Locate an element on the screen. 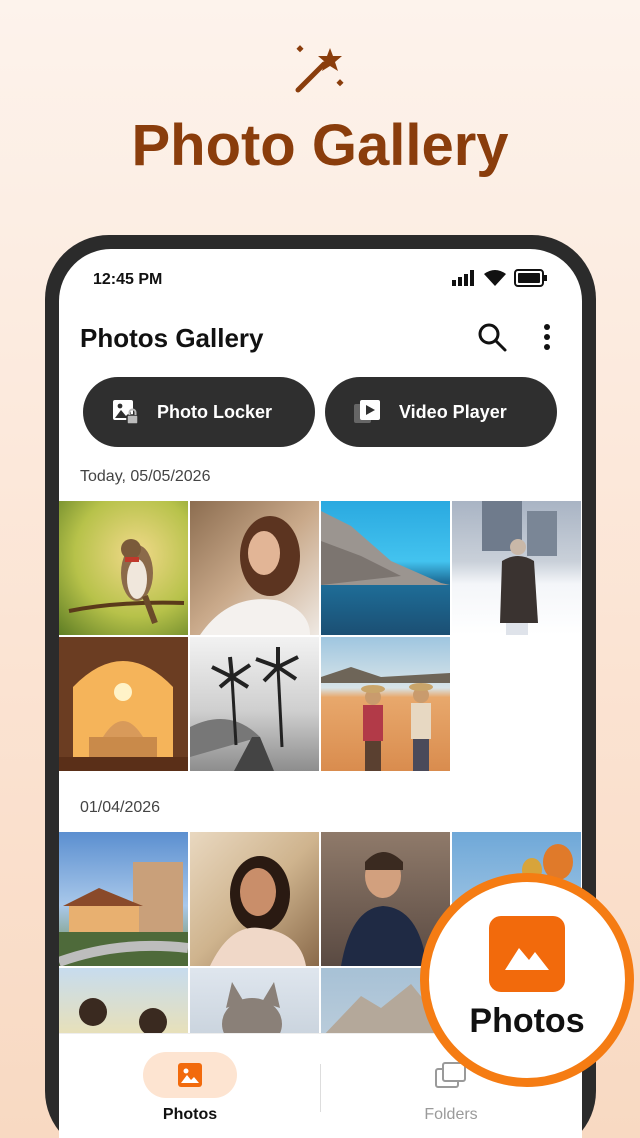 This screenshot has width=640, height=1138. nav-photos-highlight is located at coordinates (190, 1075).